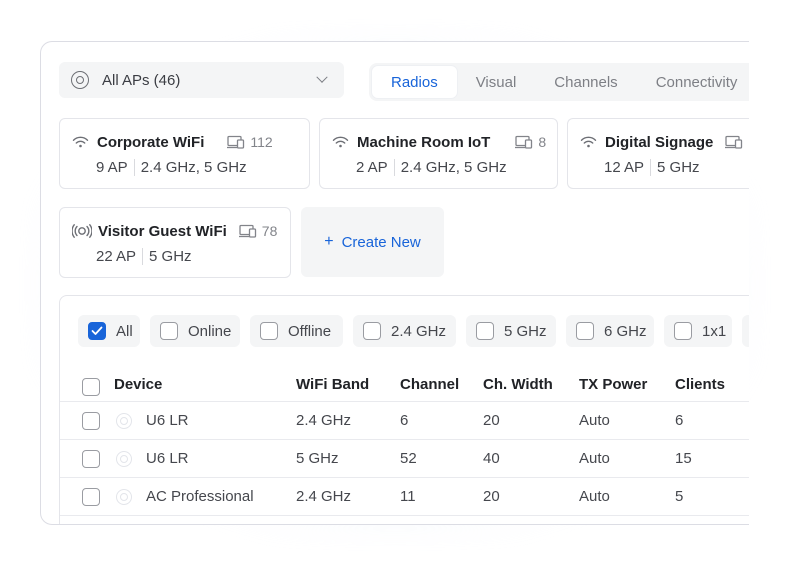 Image resolution: width=790 pixels, height=567 pixels. I want to click on cell-clients: 6, so click(679, 420).